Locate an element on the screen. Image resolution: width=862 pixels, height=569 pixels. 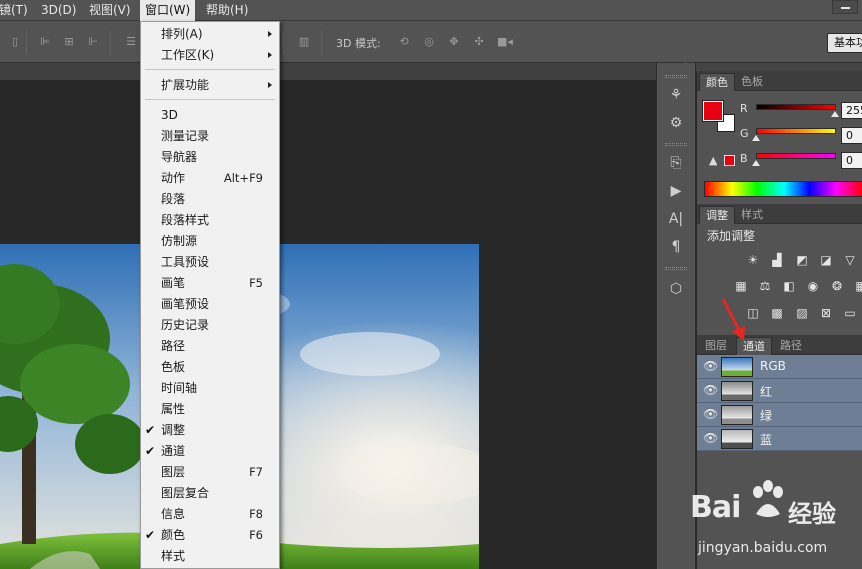
g-value-field: 0 is located at coordinates (851, 135).